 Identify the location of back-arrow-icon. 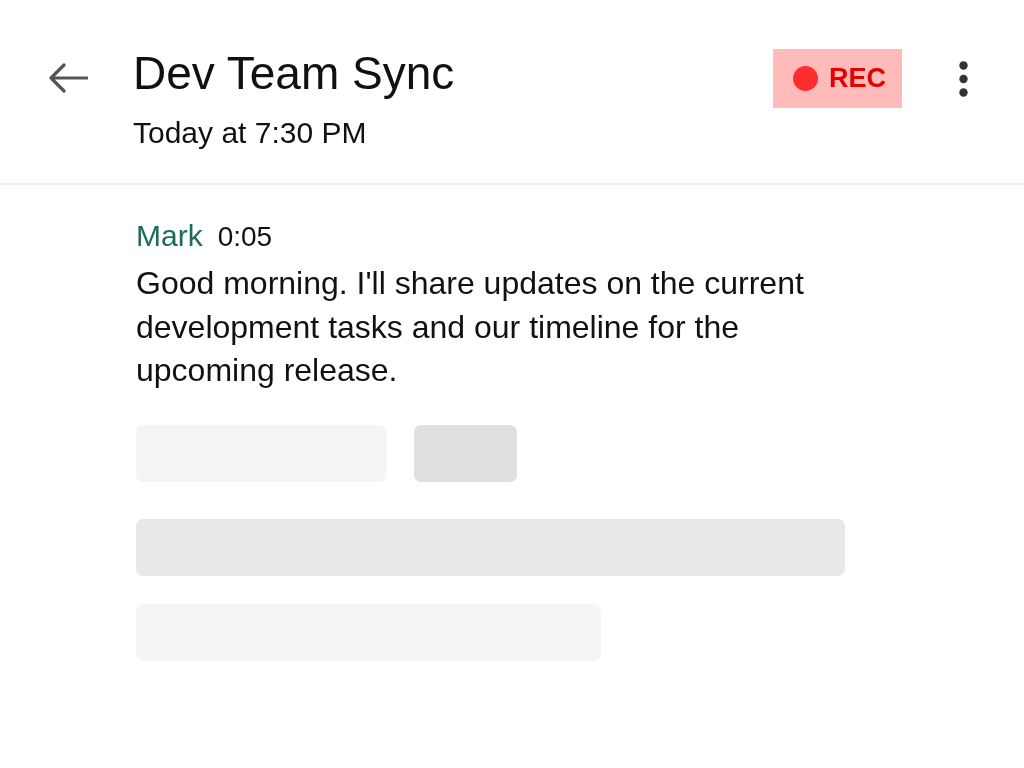
(68, 78).